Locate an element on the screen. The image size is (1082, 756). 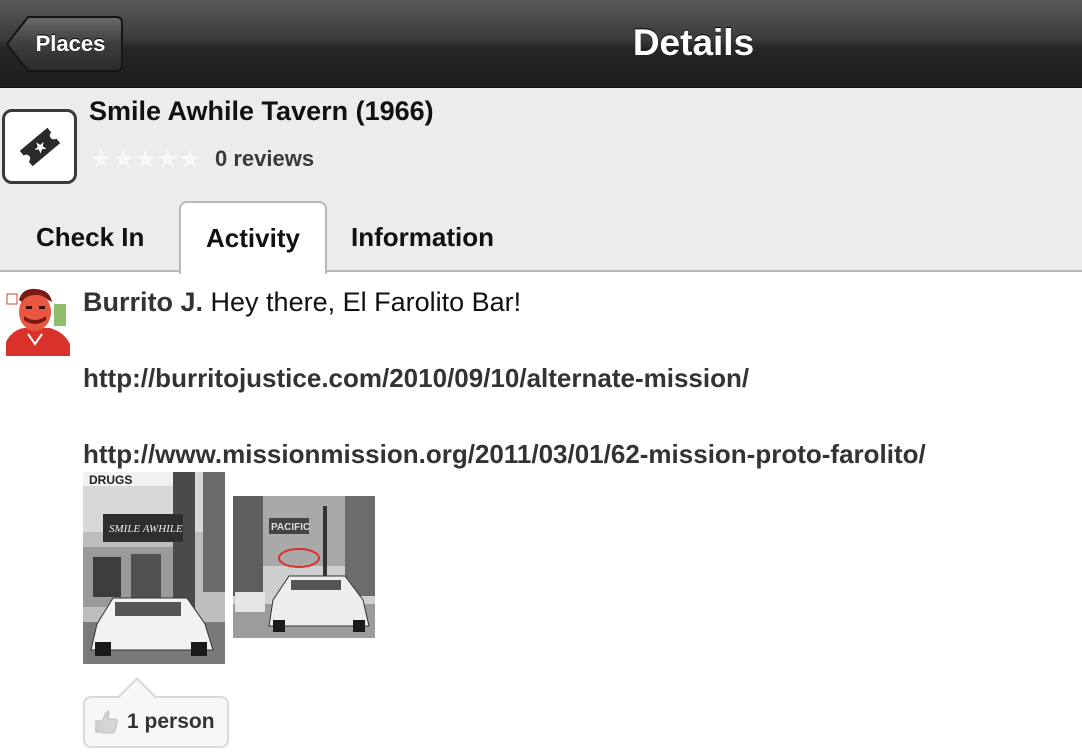
venue-name: Smile Awhile Tavern (1966) is located at coordinates (261, 111).